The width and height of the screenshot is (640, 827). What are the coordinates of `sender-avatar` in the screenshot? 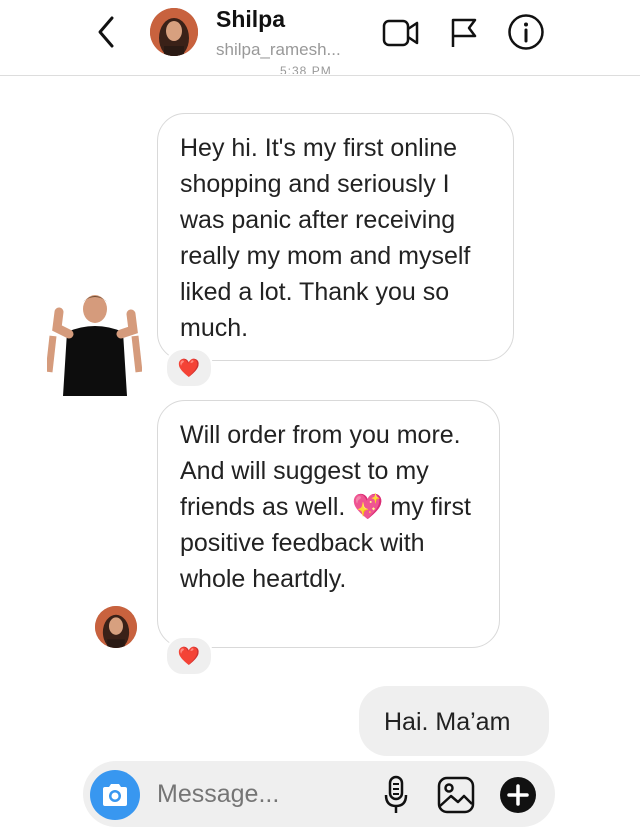 It's located at (116, 627).